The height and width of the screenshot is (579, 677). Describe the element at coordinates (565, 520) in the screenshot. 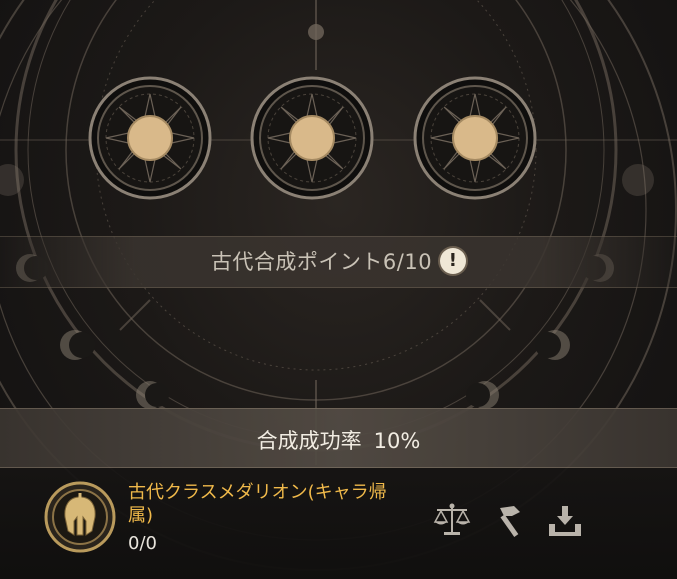

I see `receive-icon` at that location.